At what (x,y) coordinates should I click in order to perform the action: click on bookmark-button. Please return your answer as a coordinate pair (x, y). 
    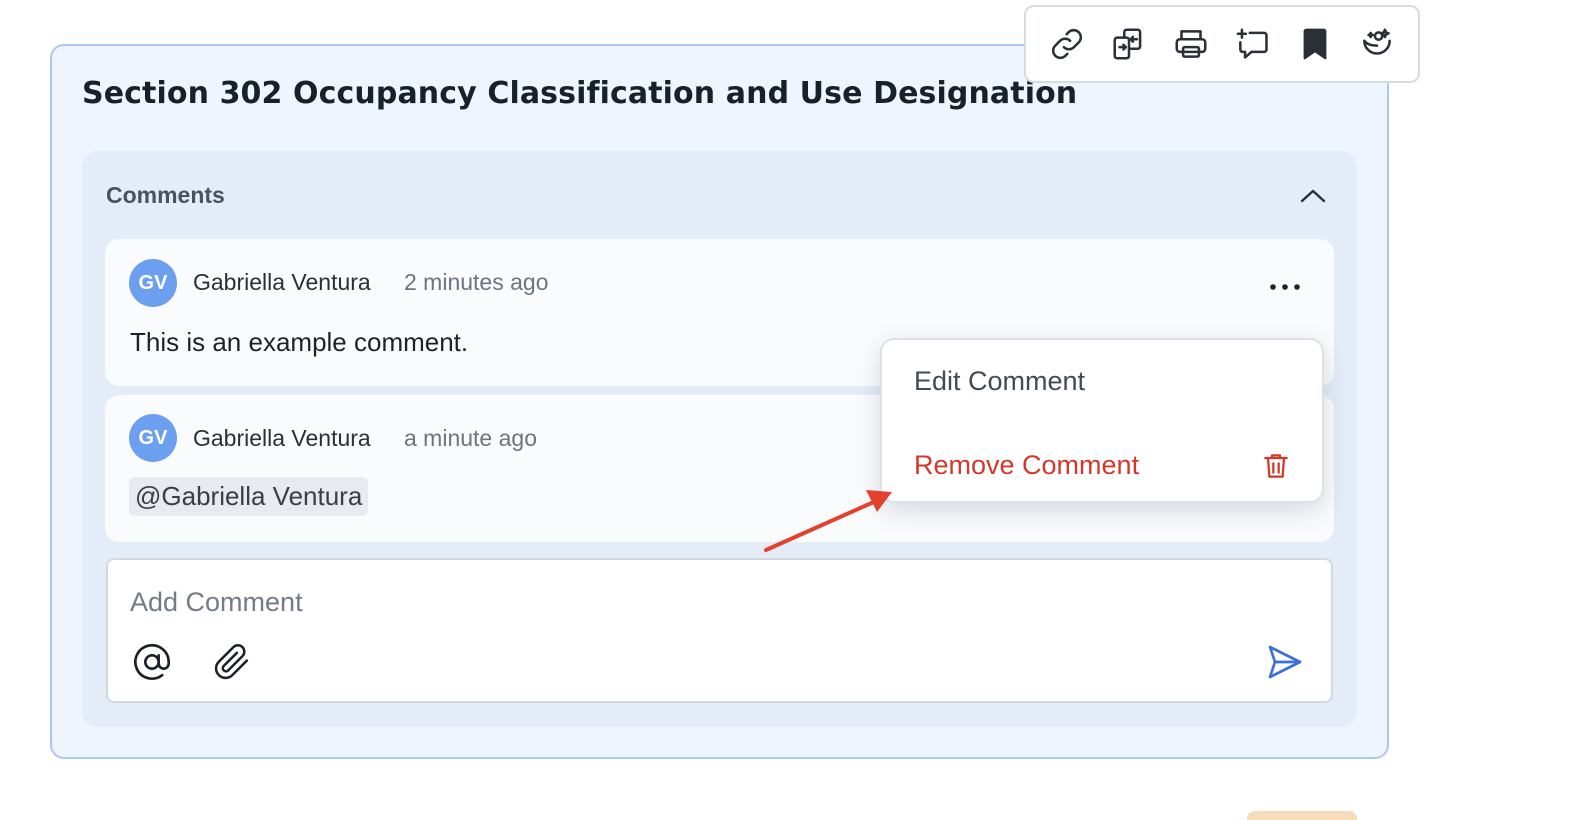
    Looking at the image, I should click on (1315, 44).